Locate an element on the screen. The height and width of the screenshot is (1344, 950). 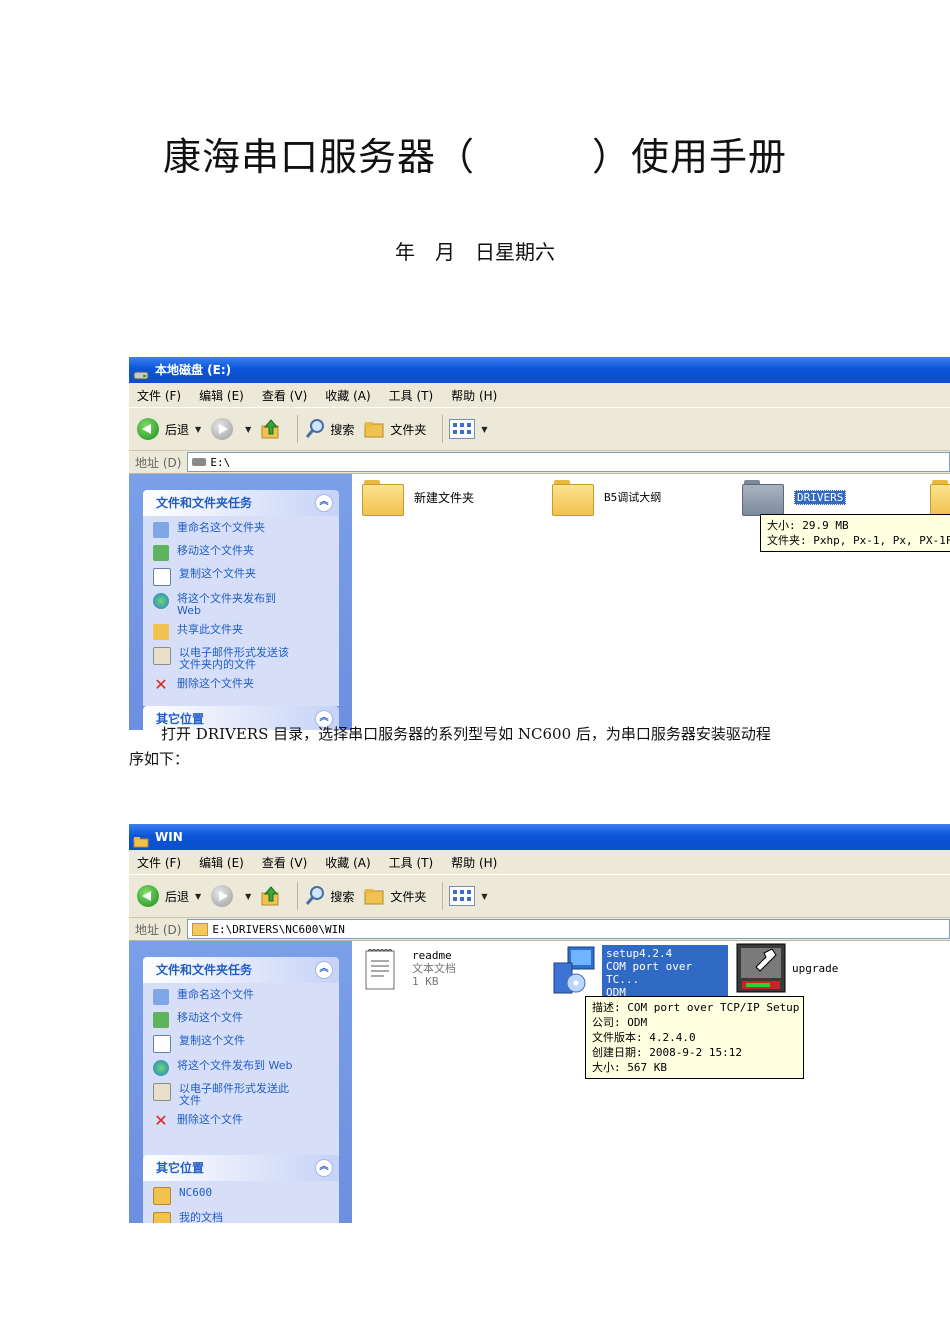
folder-item: B5调试大纲 is located at coordinates (606, 498).